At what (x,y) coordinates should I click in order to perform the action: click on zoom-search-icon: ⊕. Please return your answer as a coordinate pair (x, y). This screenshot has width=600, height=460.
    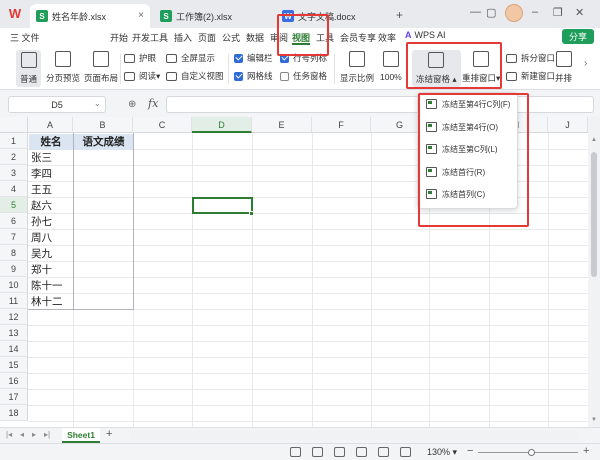
    Looking at the image, I should click on (132, 104).